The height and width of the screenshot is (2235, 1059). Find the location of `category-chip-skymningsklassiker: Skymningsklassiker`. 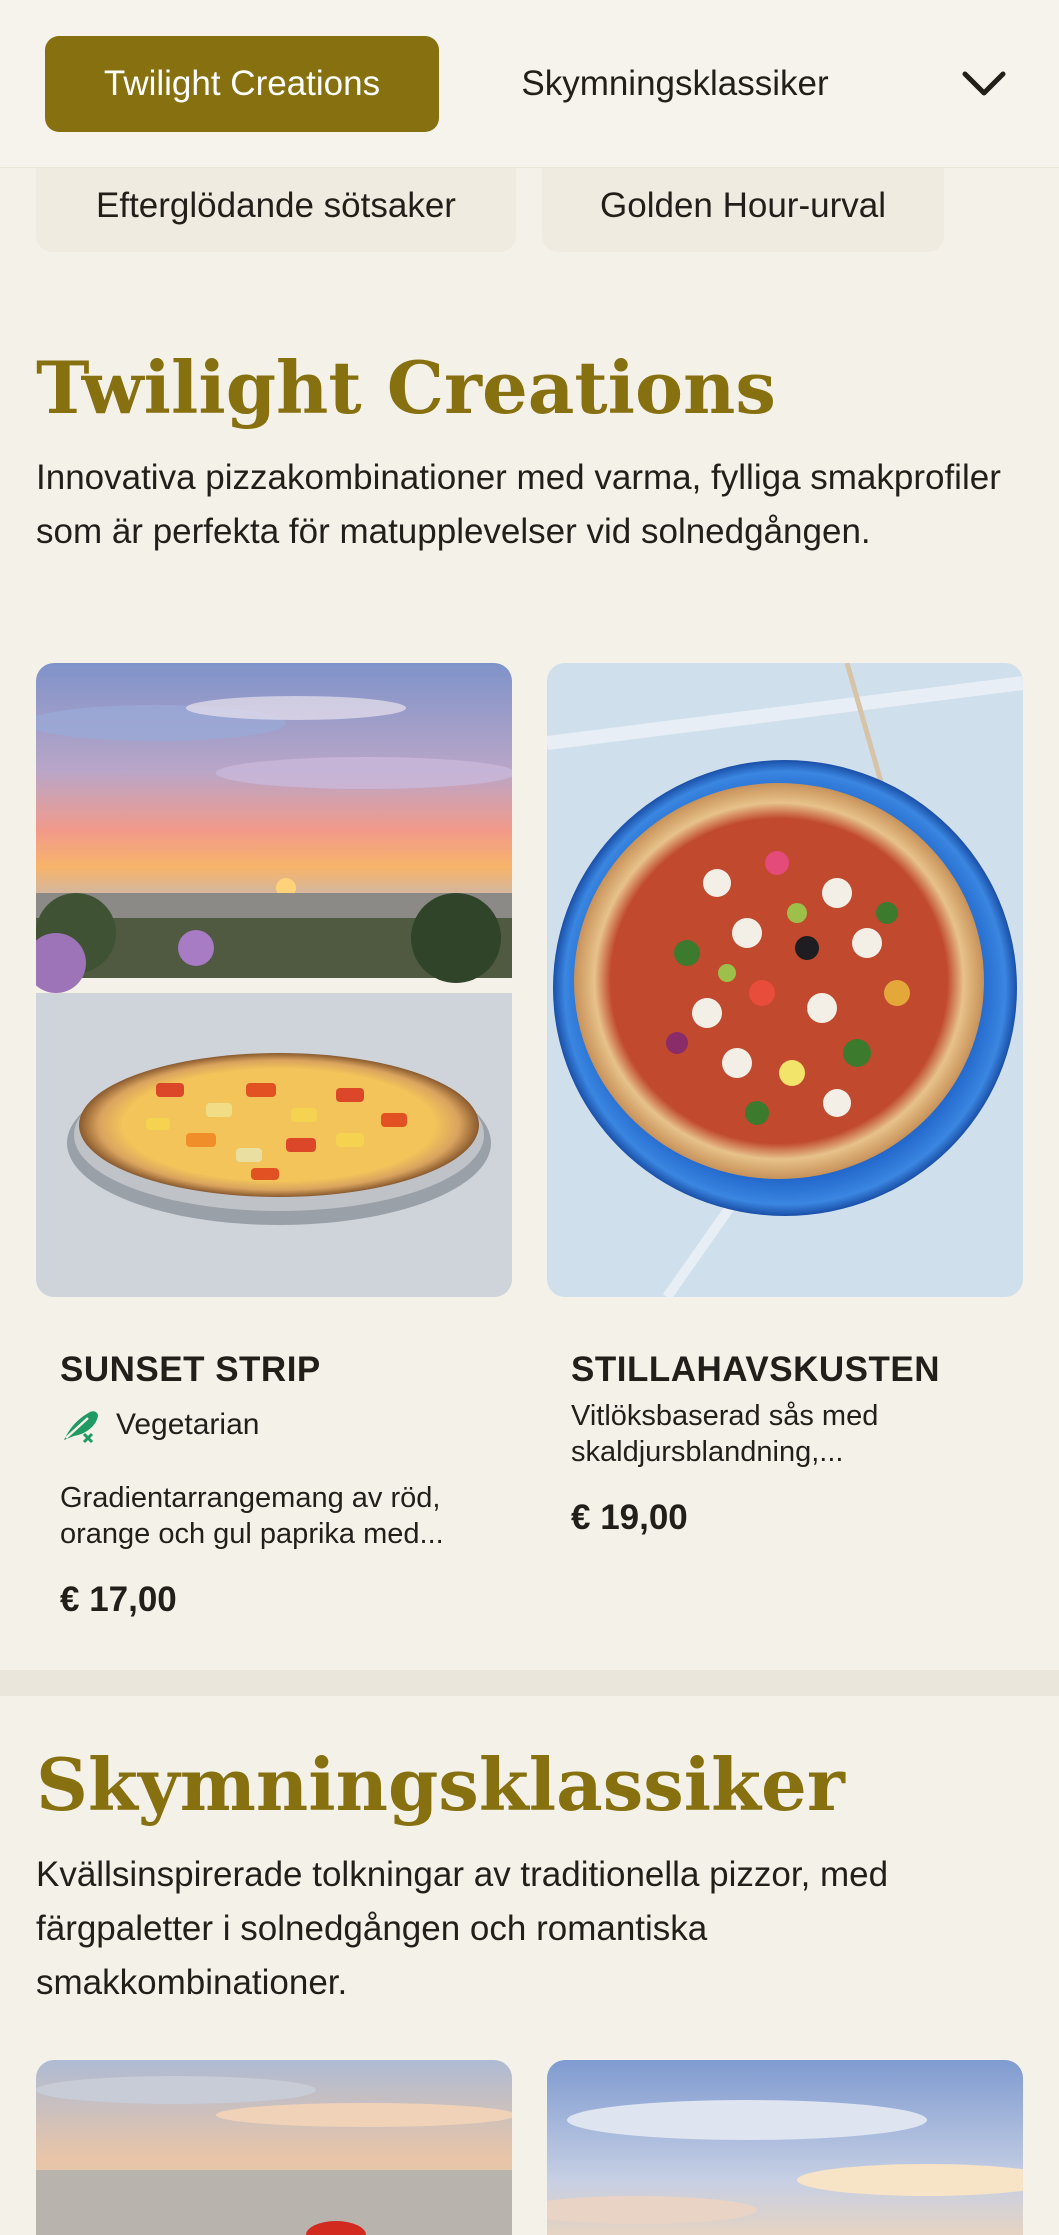

category-chip-skymningsklassiker: Skymningsklassiker is located at coordinates (675, 84).